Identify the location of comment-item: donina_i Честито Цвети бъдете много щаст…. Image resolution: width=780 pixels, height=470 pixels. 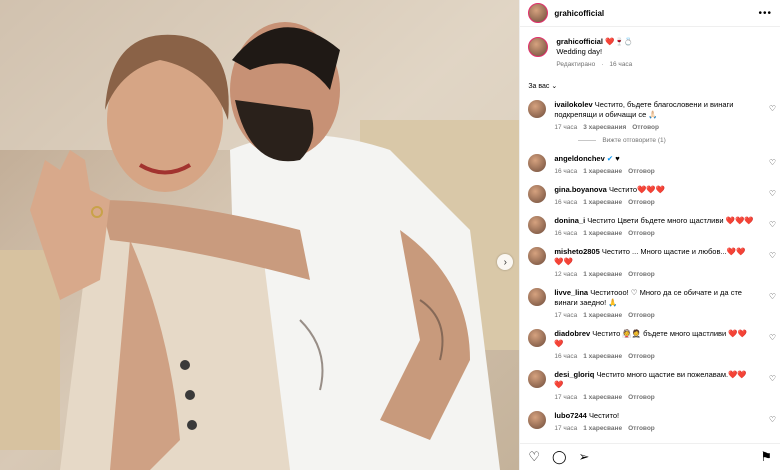
(650, 227).